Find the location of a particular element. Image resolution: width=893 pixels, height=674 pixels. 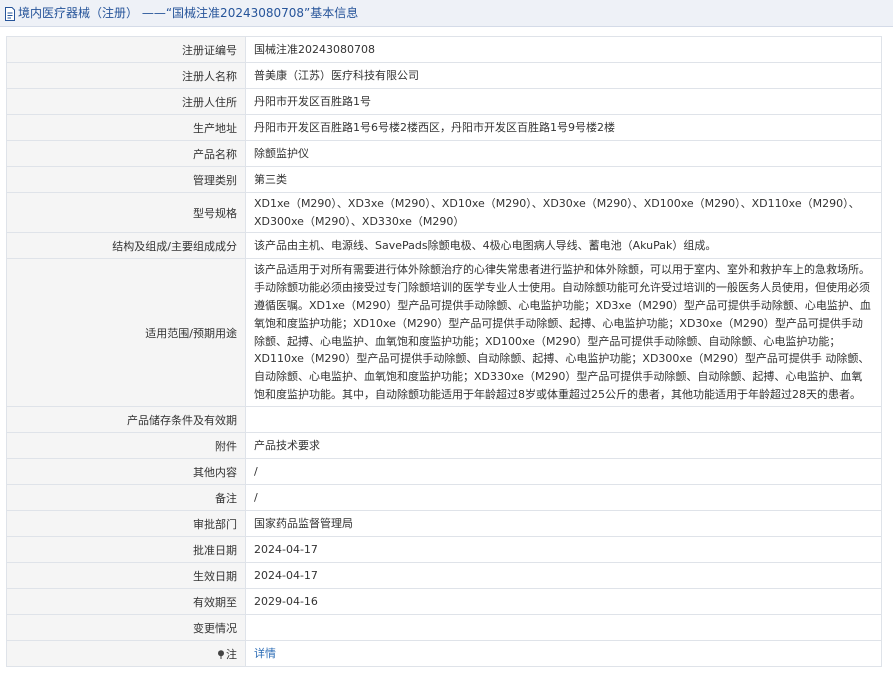

row-label: 生效日期 is located at coordinates (126, 575).